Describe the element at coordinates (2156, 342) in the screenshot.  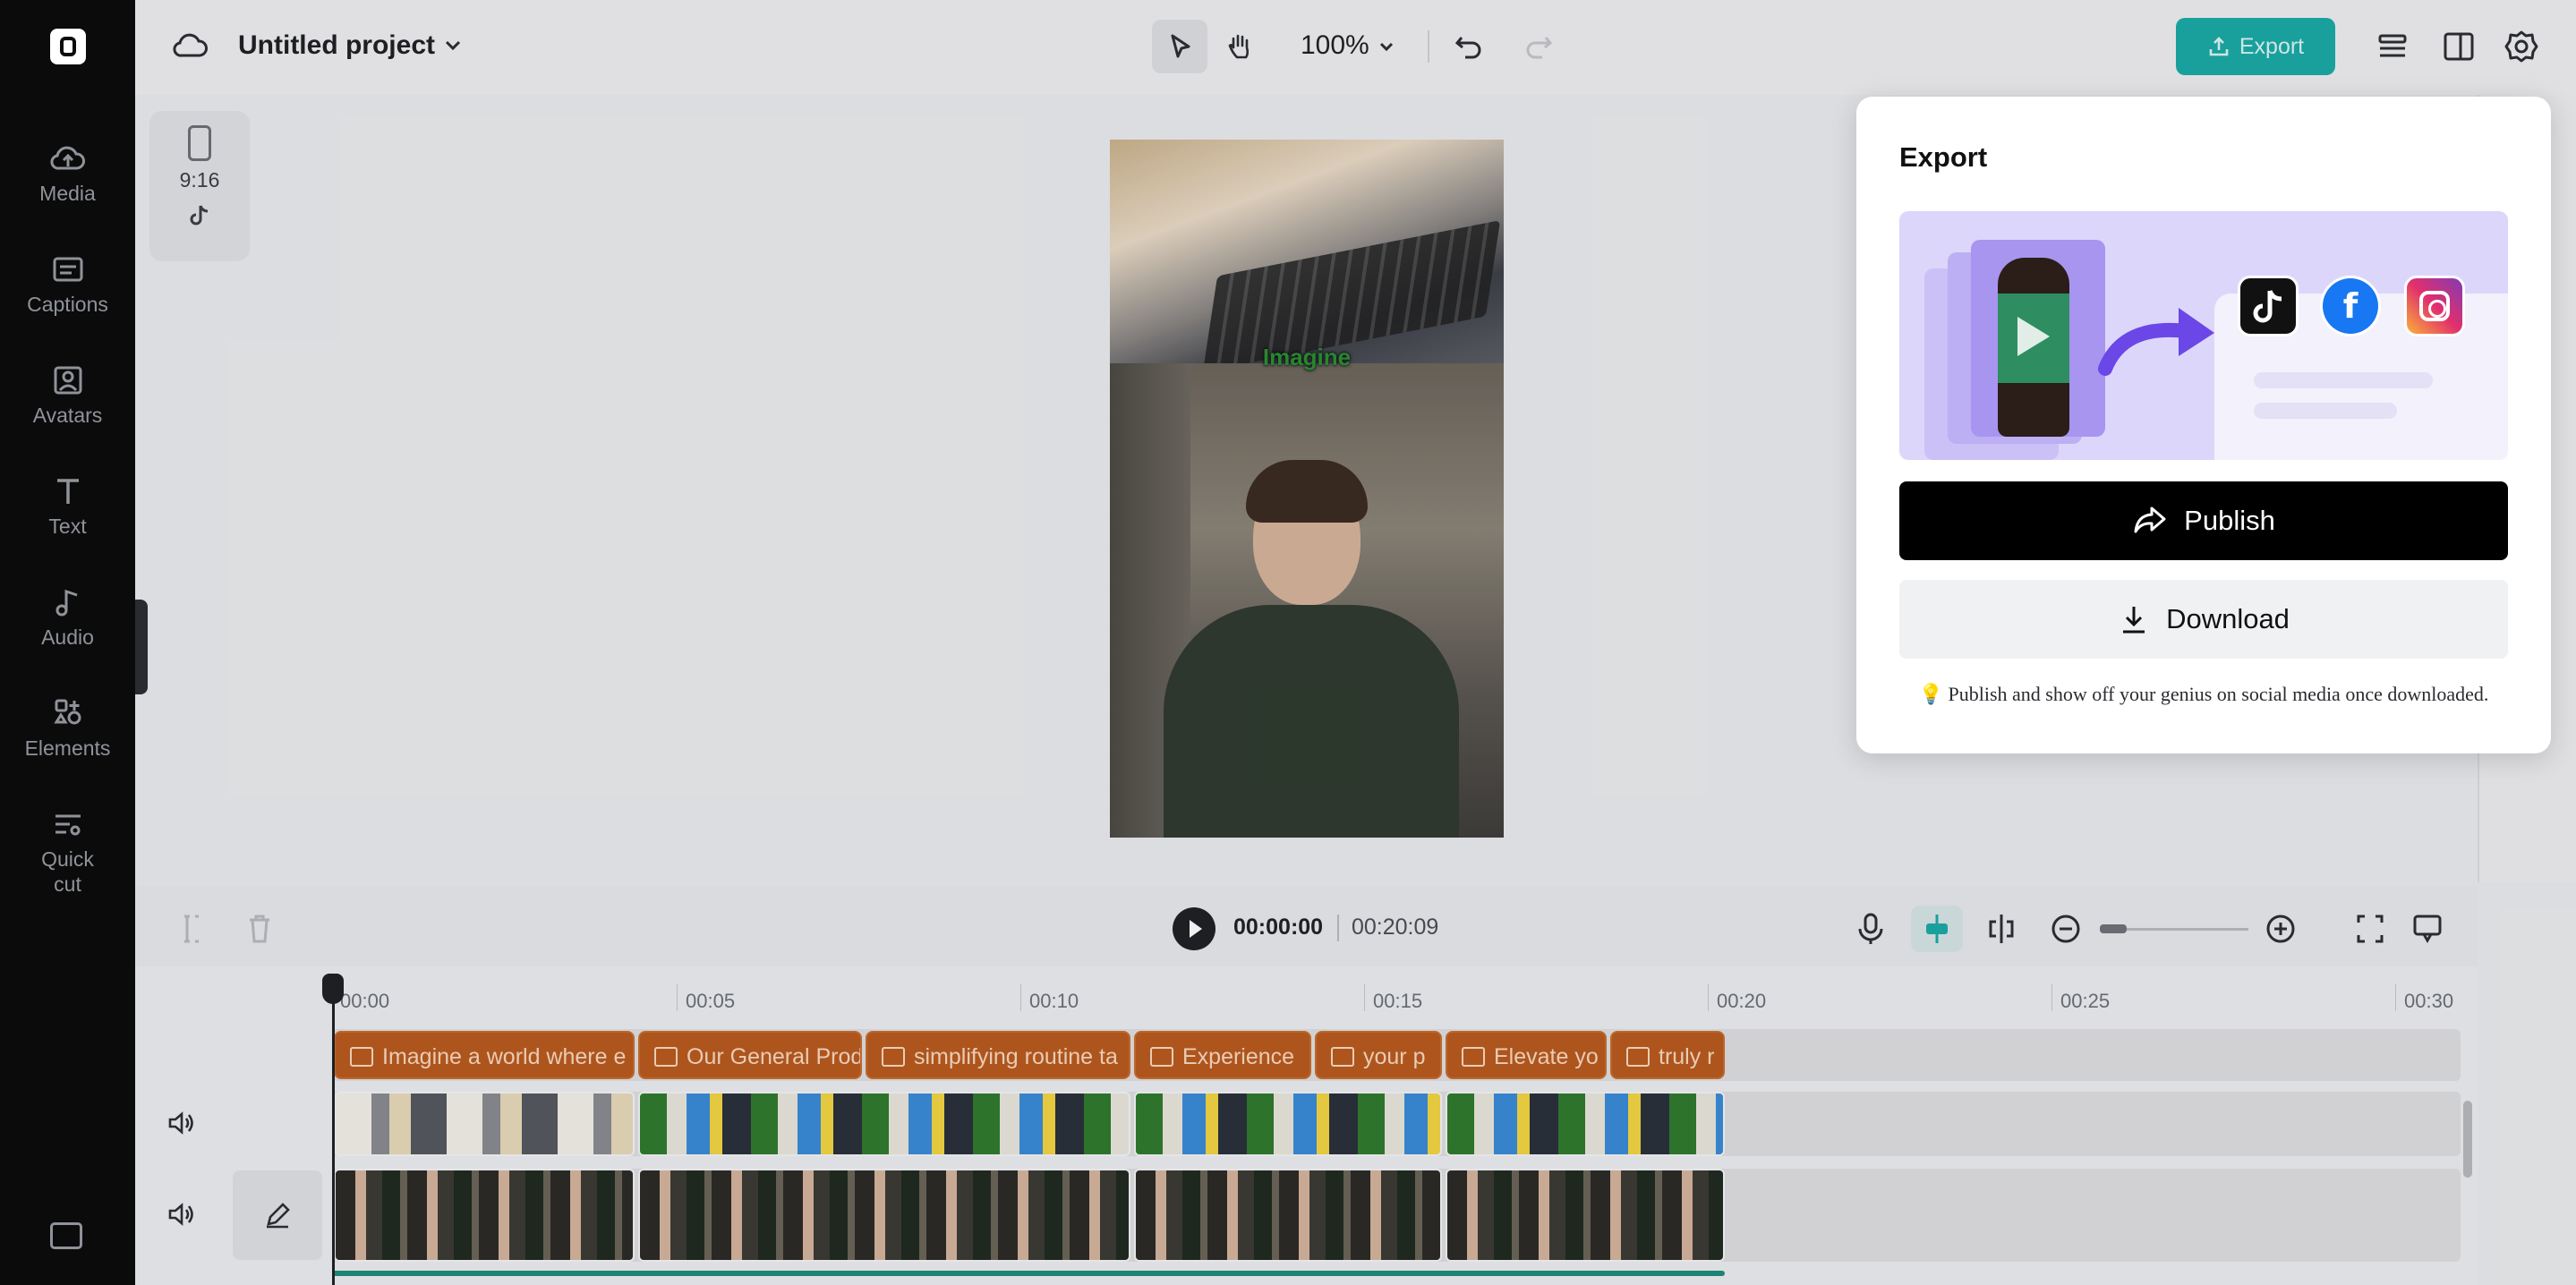
I see `arrow-icon` at that location.